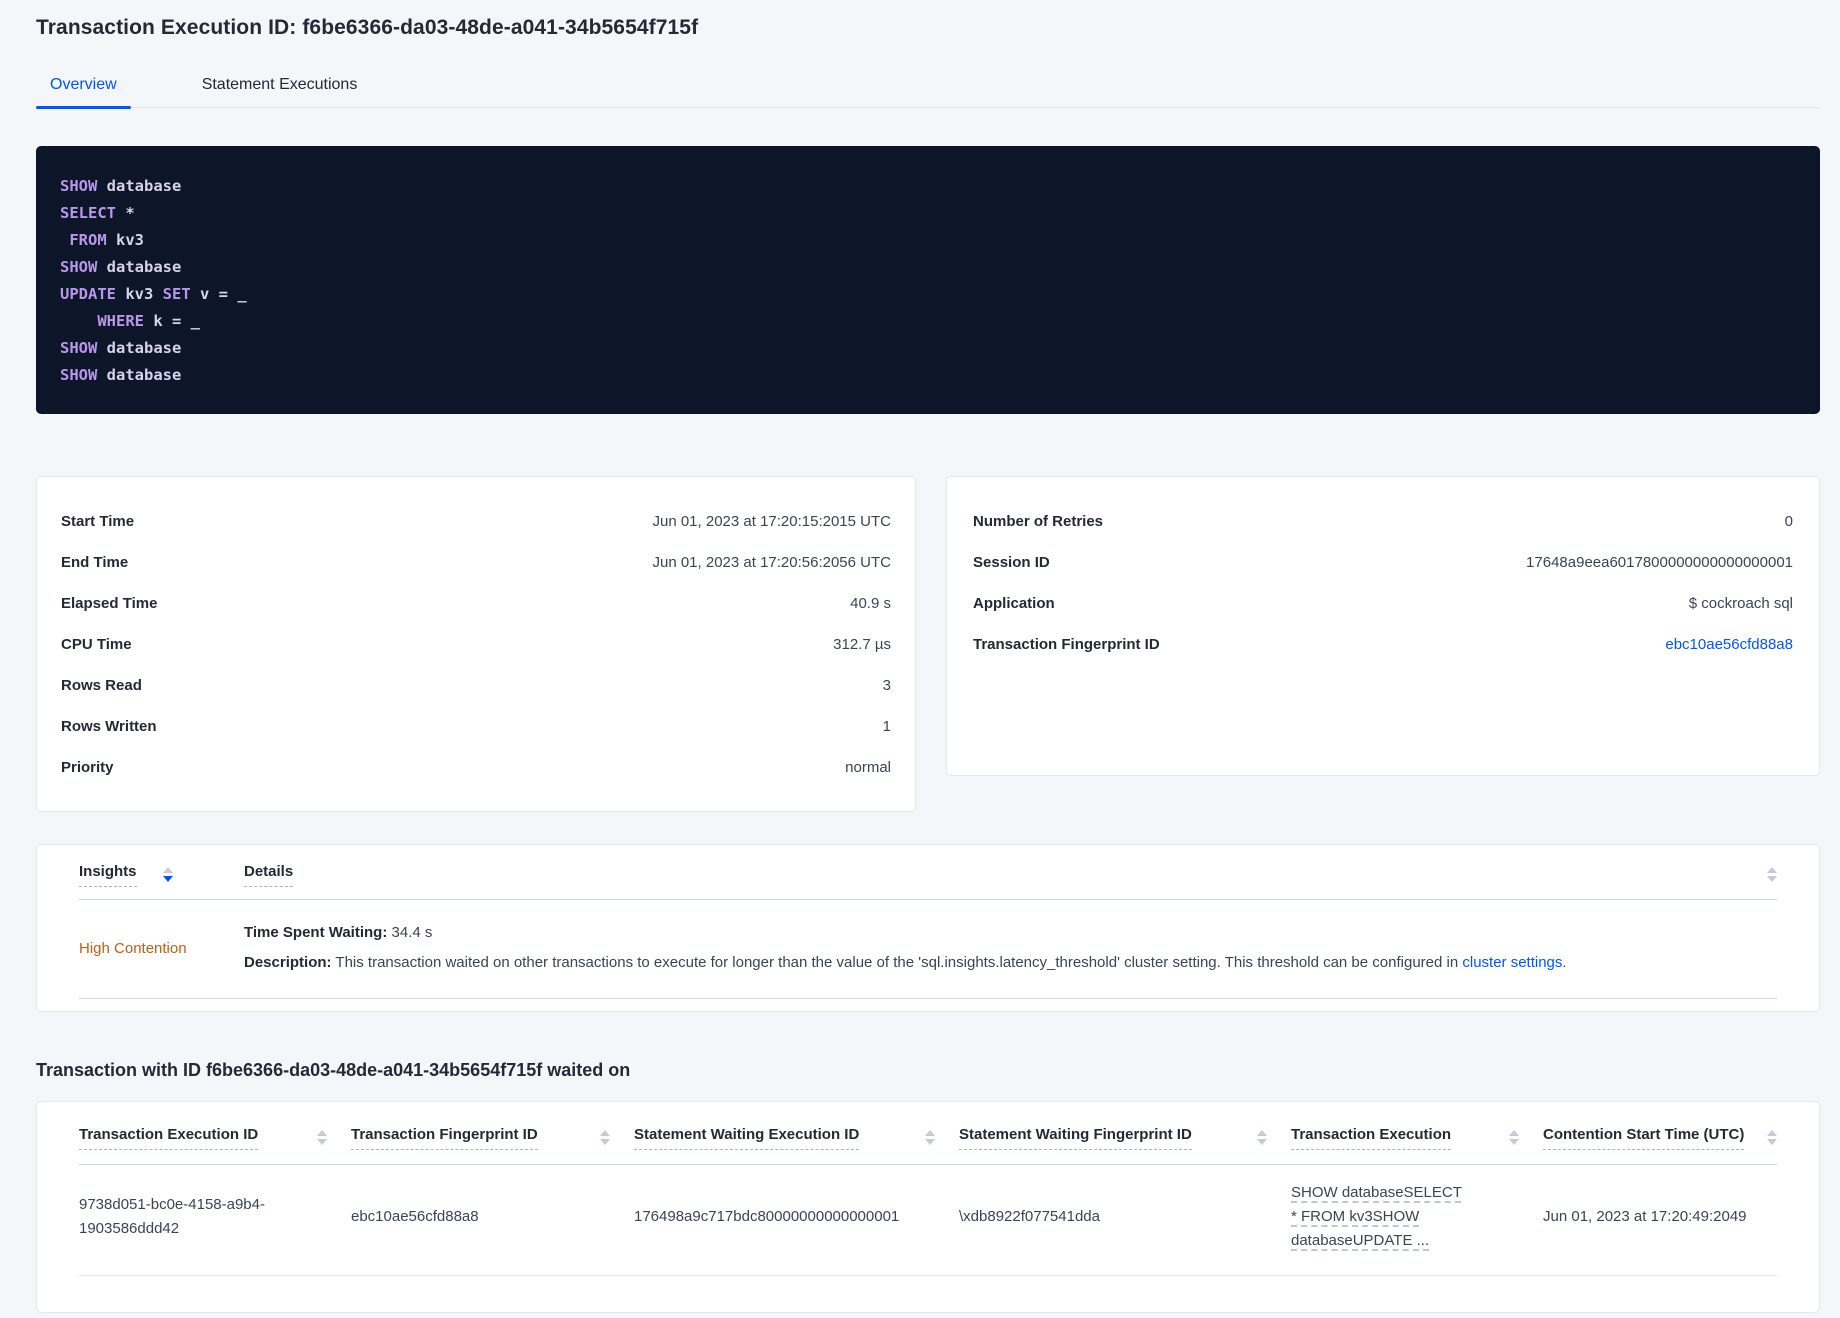  Describe the element at coordinates (169, 1138) in the screenshot. I see `column-header: Transaction Execution ID` at that location.